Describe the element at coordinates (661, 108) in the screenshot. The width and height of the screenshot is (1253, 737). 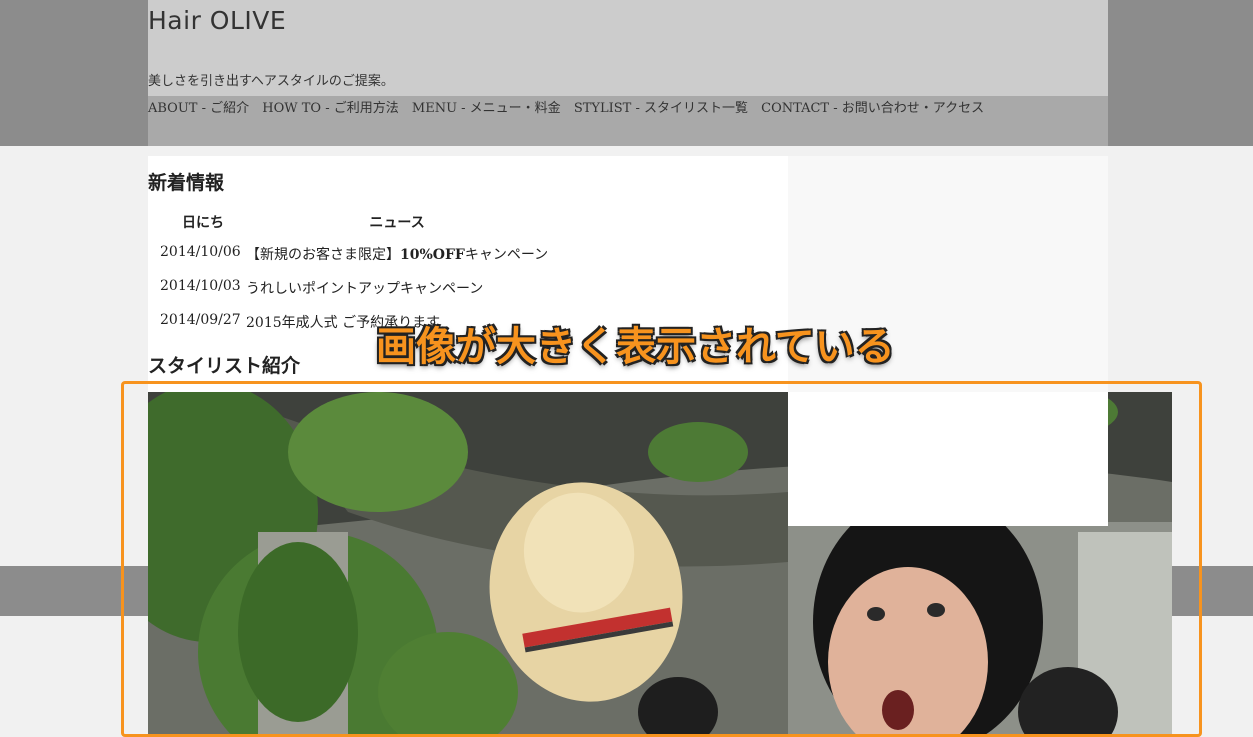
I see `nav-item-stylist: STYLIST - スタイリスト一覧` at that location.